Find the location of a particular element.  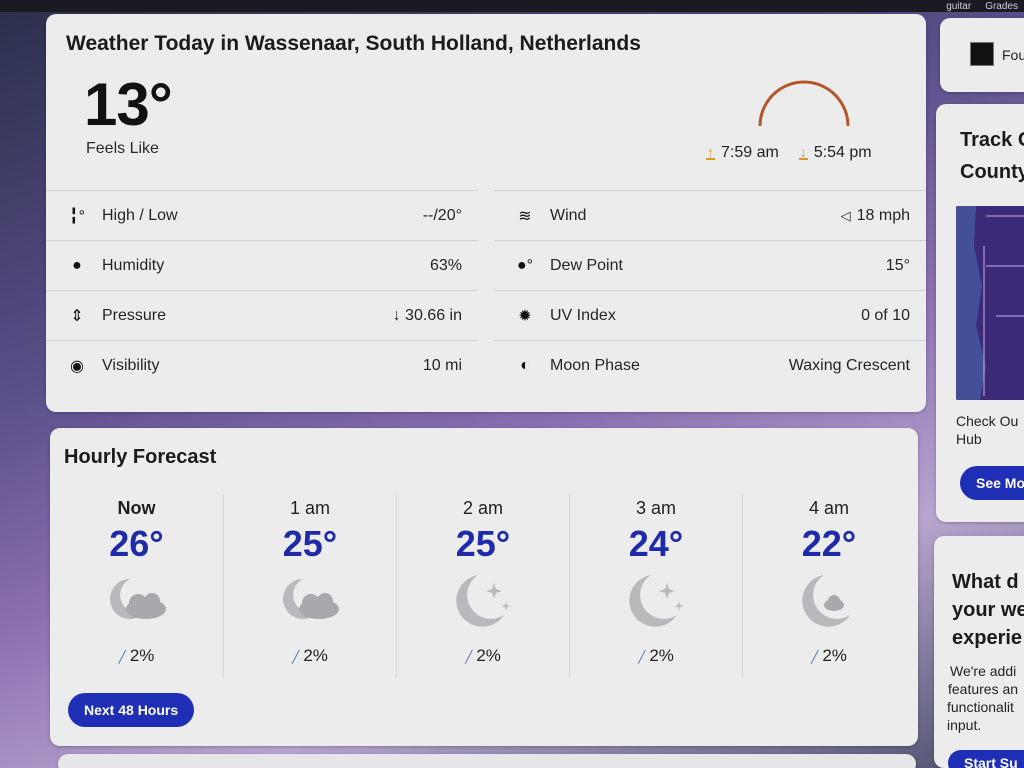

detail-row-wind: ≋ Wind ◁ 18 mph is located at coordinates (710, 215).